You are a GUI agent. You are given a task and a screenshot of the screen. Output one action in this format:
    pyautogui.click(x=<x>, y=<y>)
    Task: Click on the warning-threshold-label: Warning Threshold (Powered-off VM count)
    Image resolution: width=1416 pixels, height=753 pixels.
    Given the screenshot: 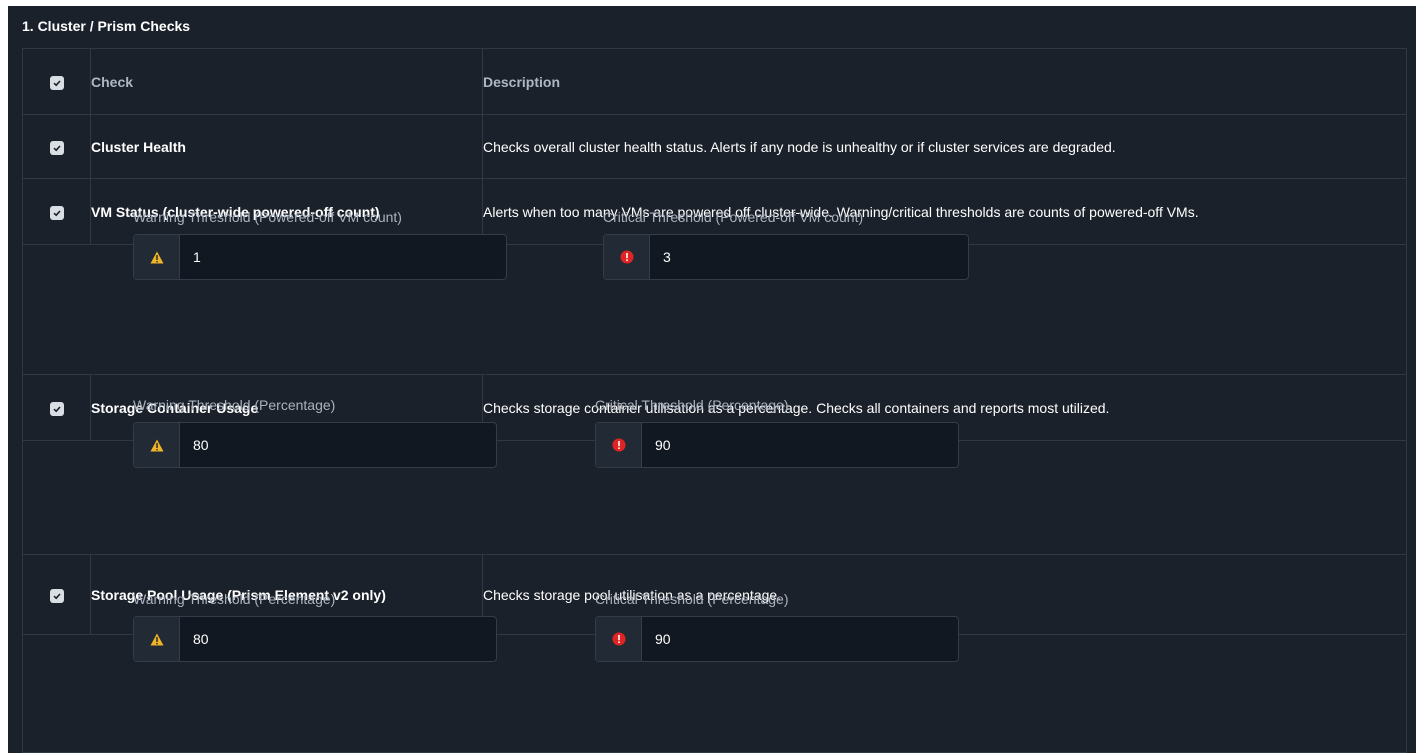 What is the action you would take?
    pyautogui.click(x=267, y=217)
    